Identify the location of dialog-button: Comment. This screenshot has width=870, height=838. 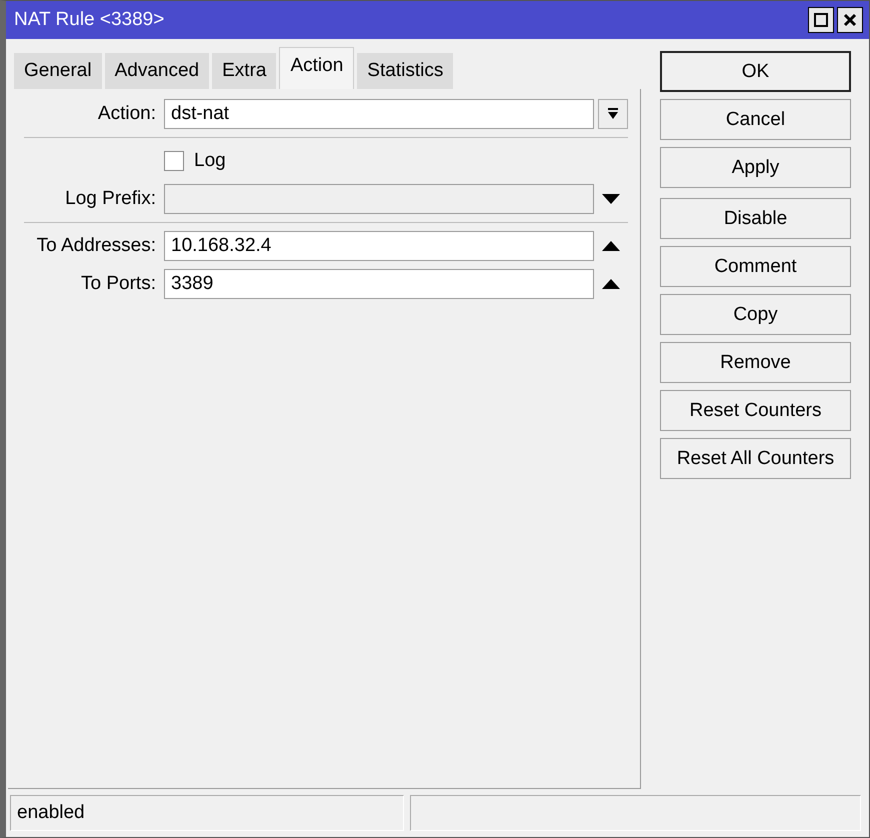
(755, 266).